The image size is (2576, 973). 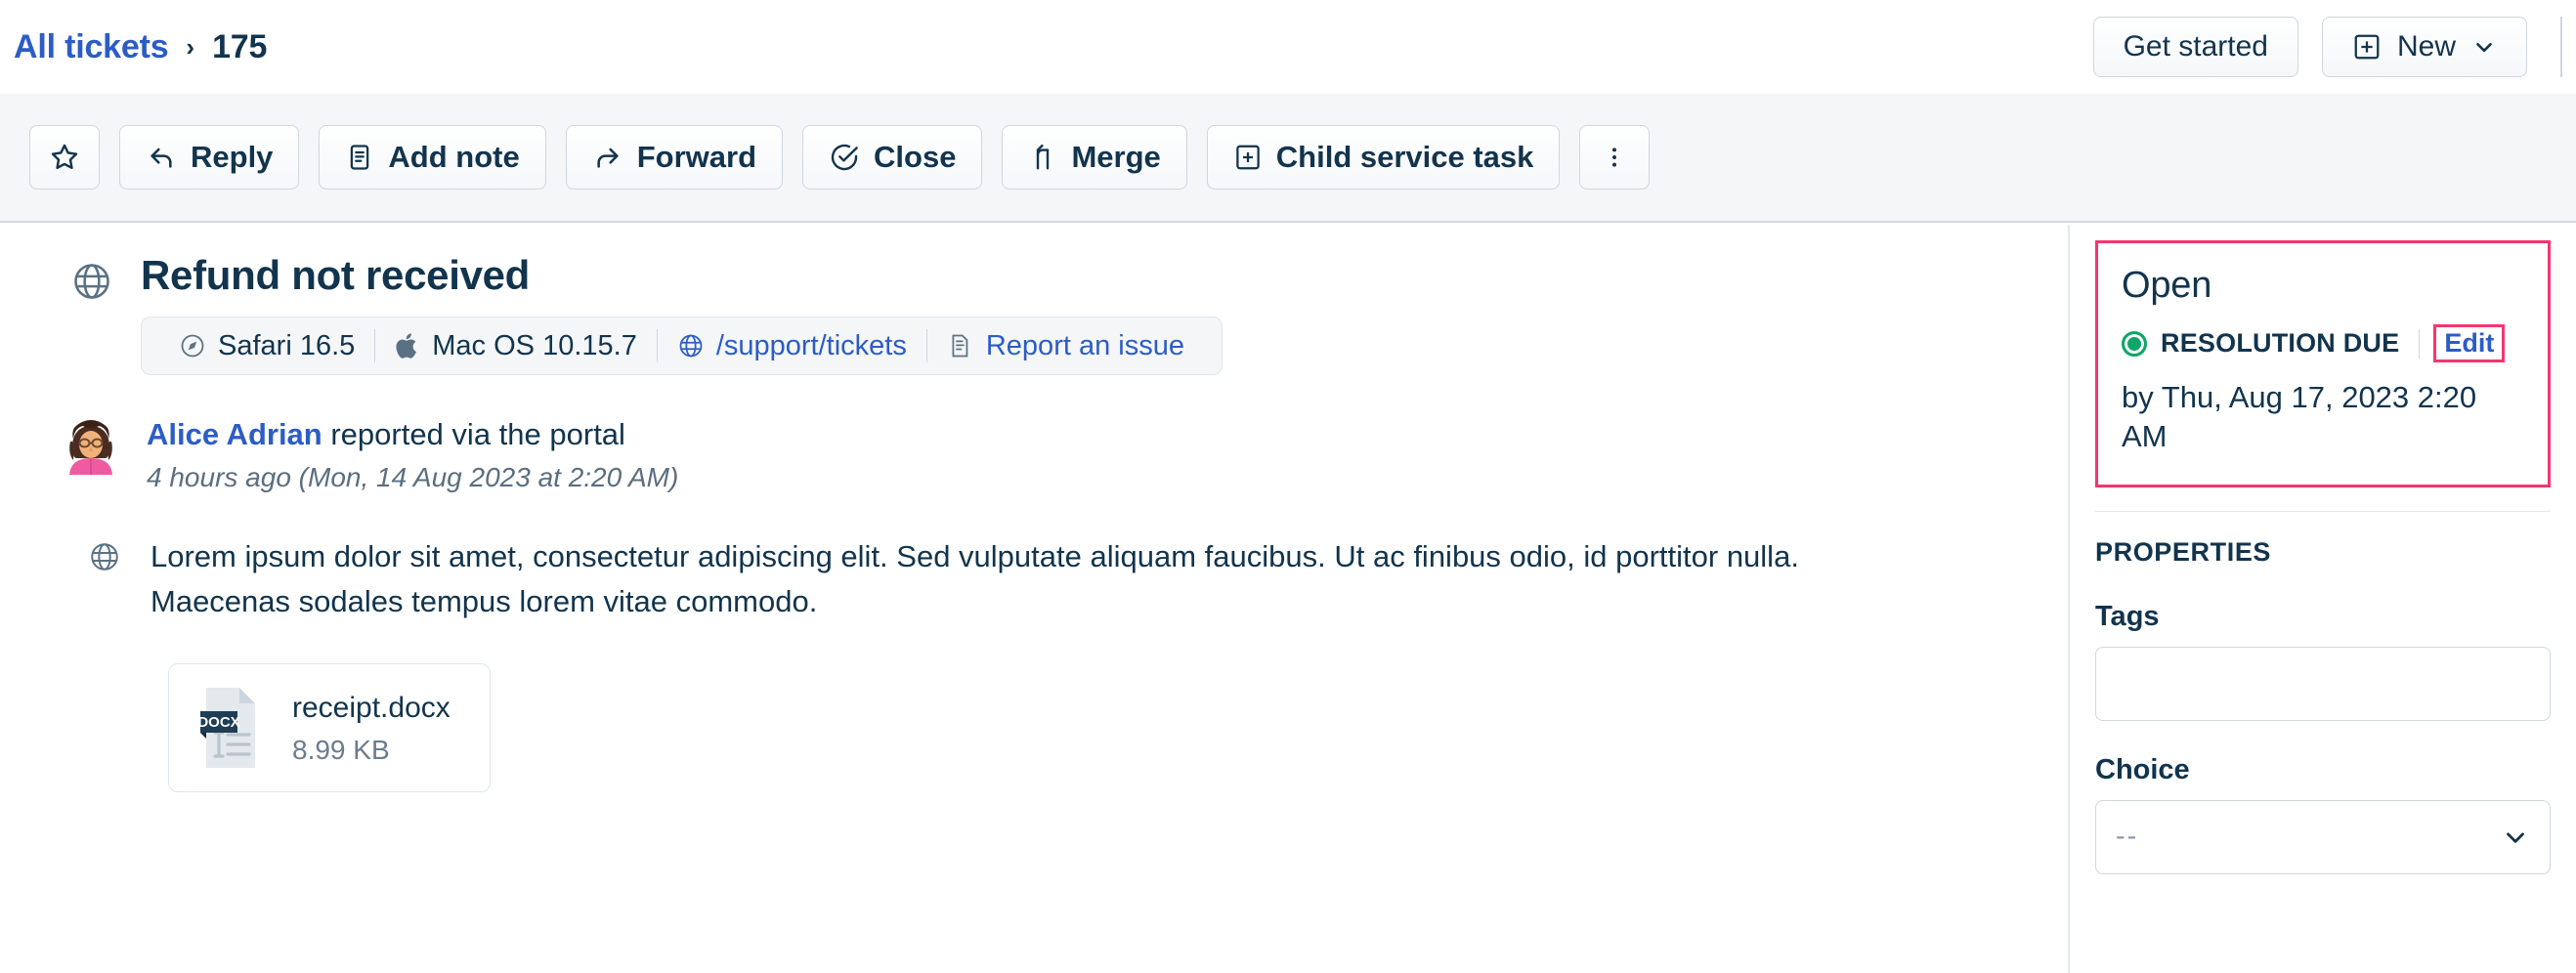 I want to click on field-choice: Choice --, so click(x=2323, y=814).